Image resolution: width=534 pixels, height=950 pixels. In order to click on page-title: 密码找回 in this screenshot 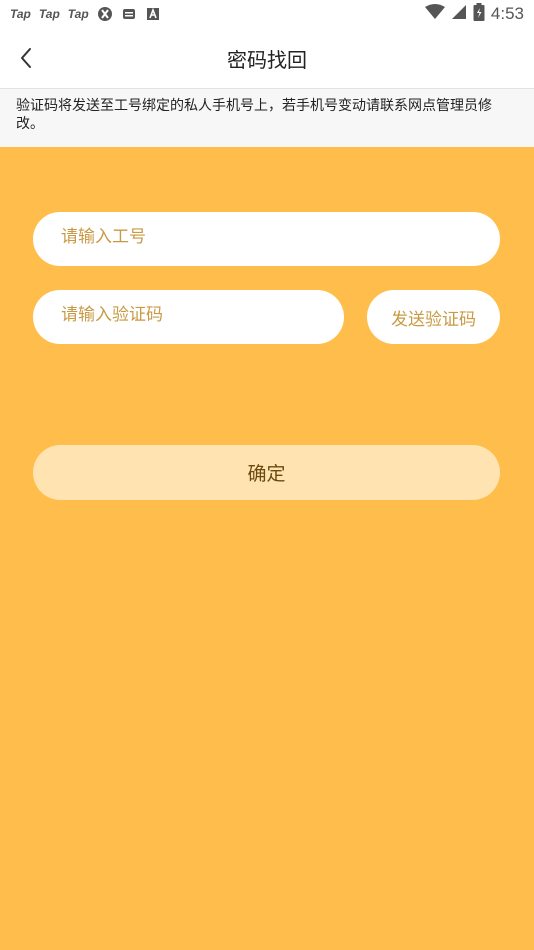, I will do `click(267, 59)`.